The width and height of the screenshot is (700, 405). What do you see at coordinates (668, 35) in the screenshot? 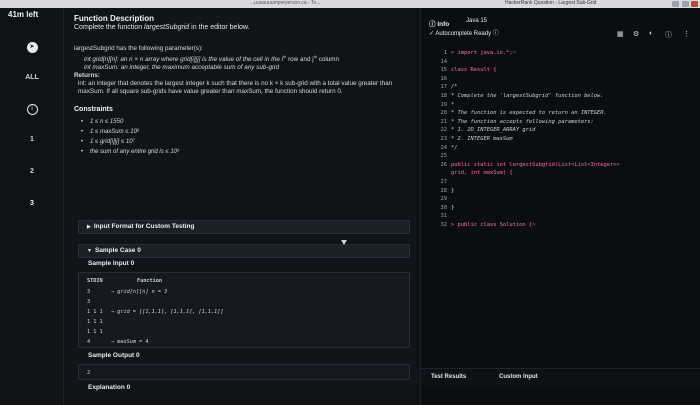
I see `help-icon: ⓘ` at bounding box center [668, 35].